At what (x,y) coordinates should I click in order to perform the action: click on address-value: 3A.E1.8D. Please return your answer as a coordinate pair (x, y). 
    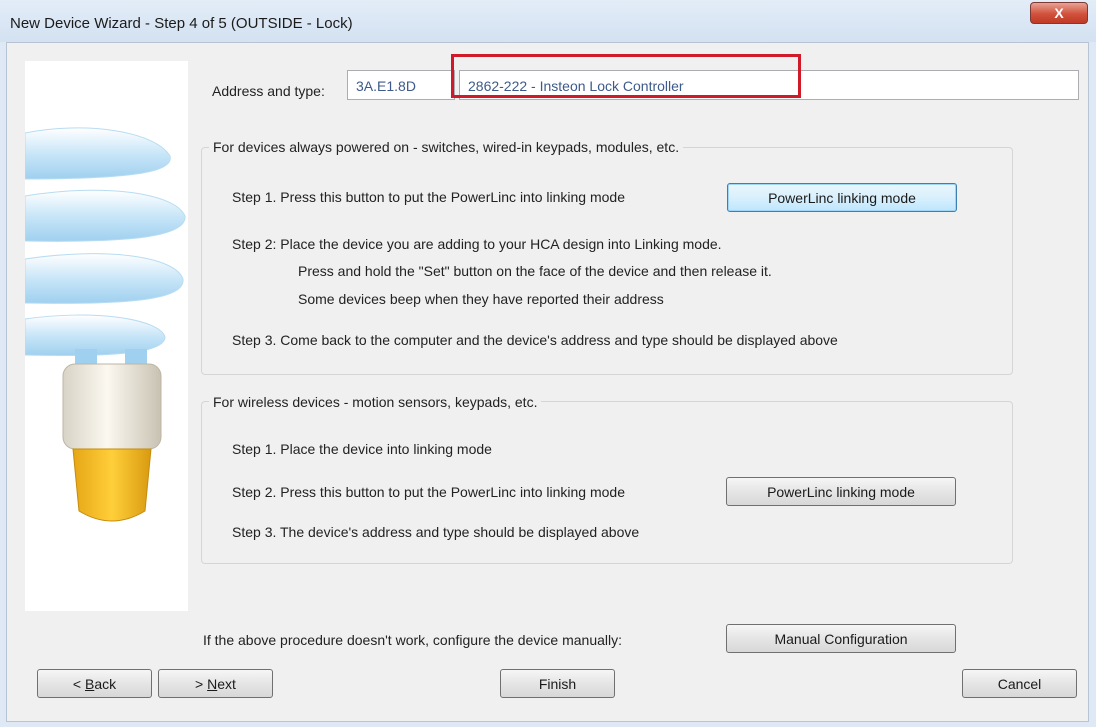
    Looking at the image, I should click on (386, 86).